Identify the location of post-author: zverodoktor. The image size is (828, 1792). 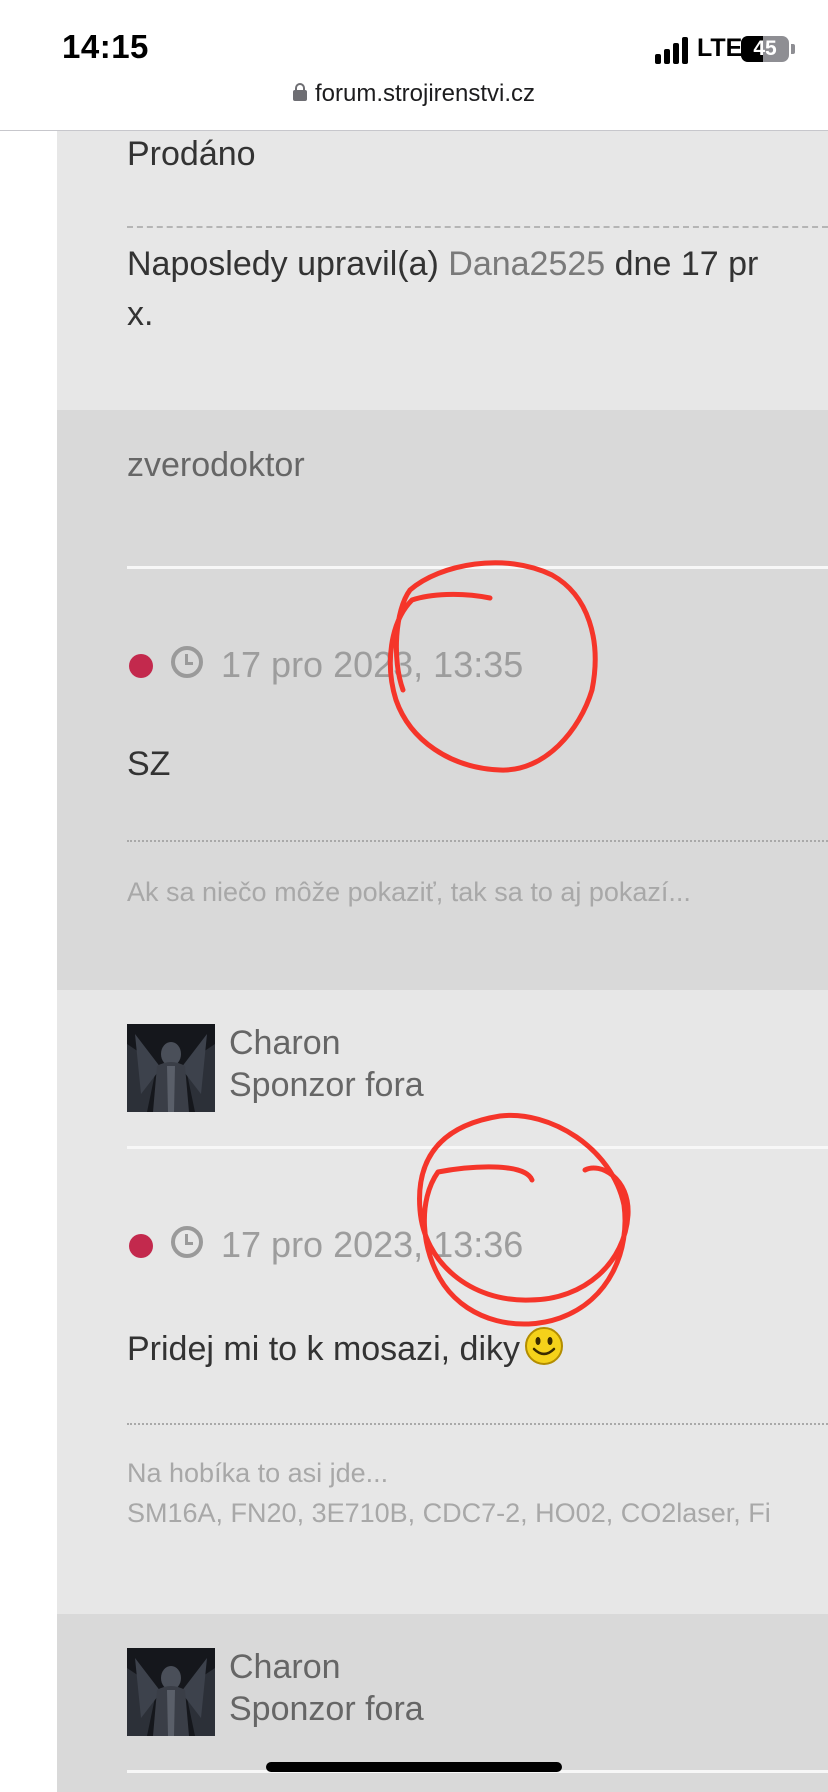
(216, 465).